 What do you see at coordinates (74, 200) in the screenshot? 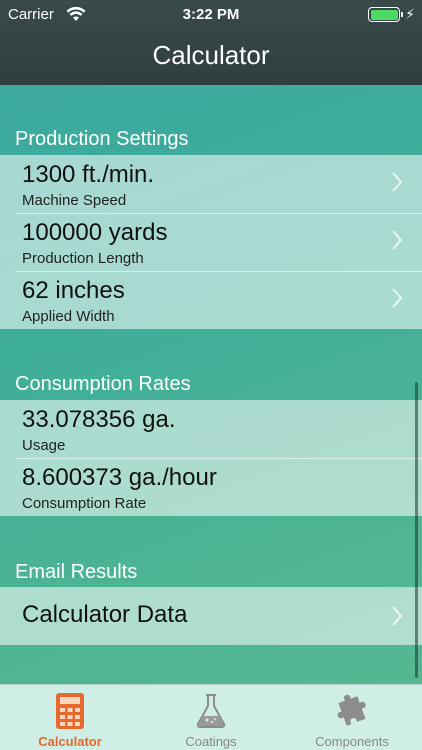
I see `machine-speed-label: Machine Speed` at bounding box center [74, 200].